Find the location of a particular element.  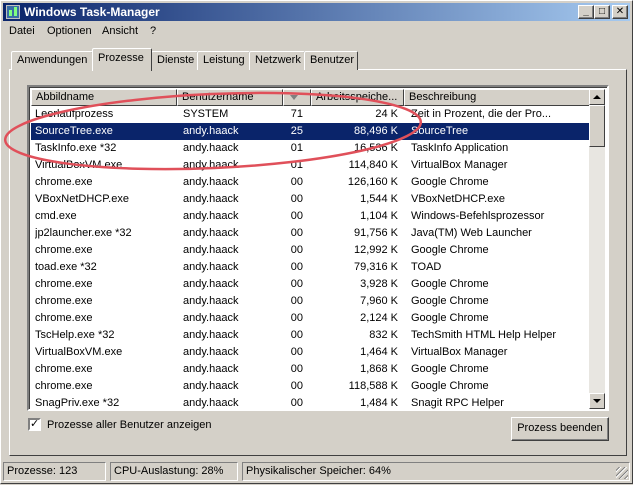

menu-ansicht: Ansicht is located at coordinates (120, 31).